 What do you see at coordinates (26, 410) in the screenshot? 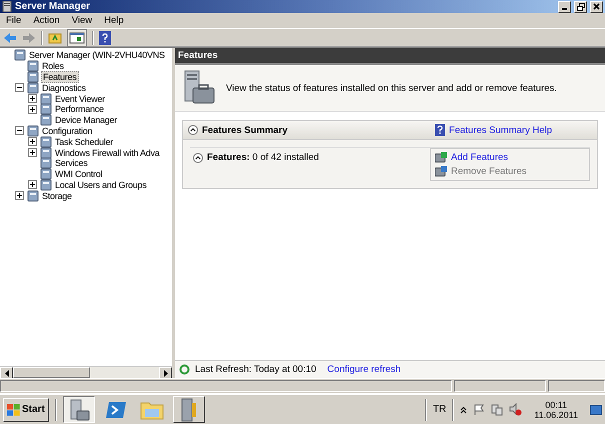
I see `start-button: Start` at bounding box center [26, 410].